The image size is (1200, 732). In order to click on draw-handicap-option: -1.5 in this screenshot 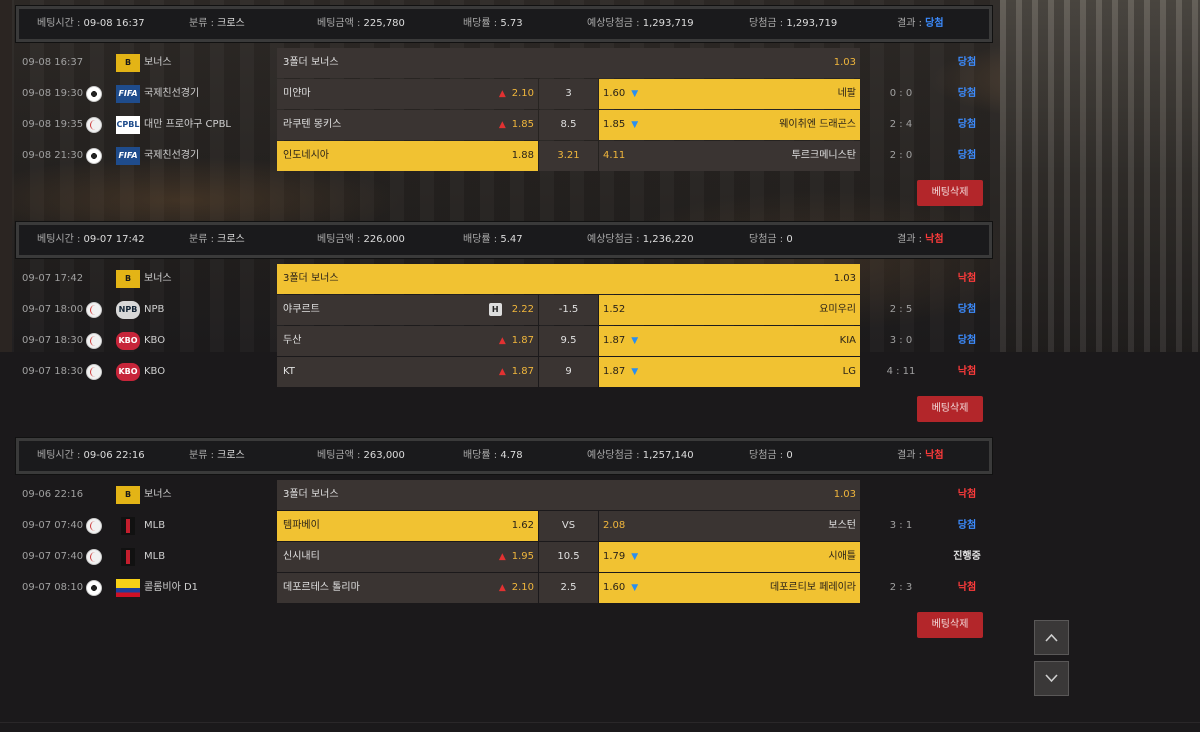, I will do `click(568, 310)`.